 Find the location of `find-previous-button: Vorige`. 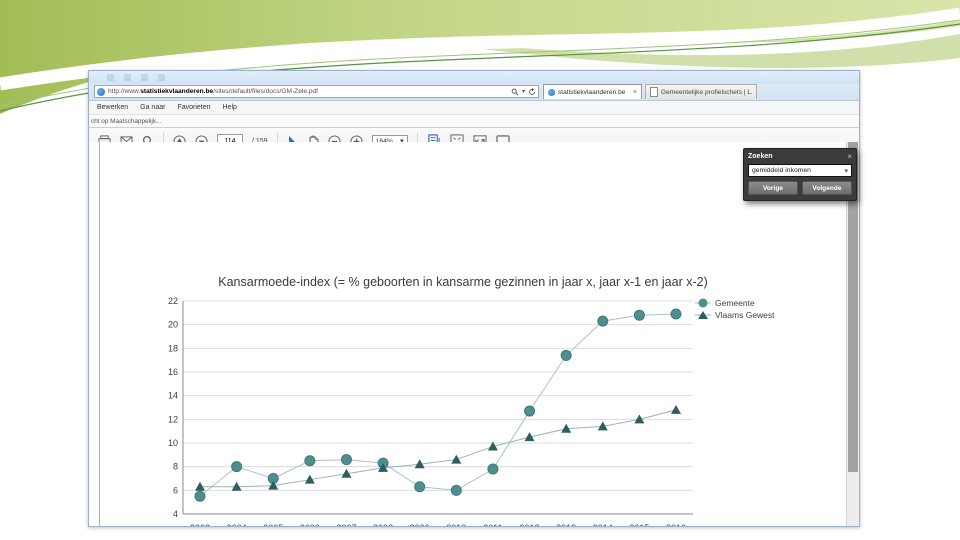

find-previous-button: Vorige is located at coordinates (773, 188).